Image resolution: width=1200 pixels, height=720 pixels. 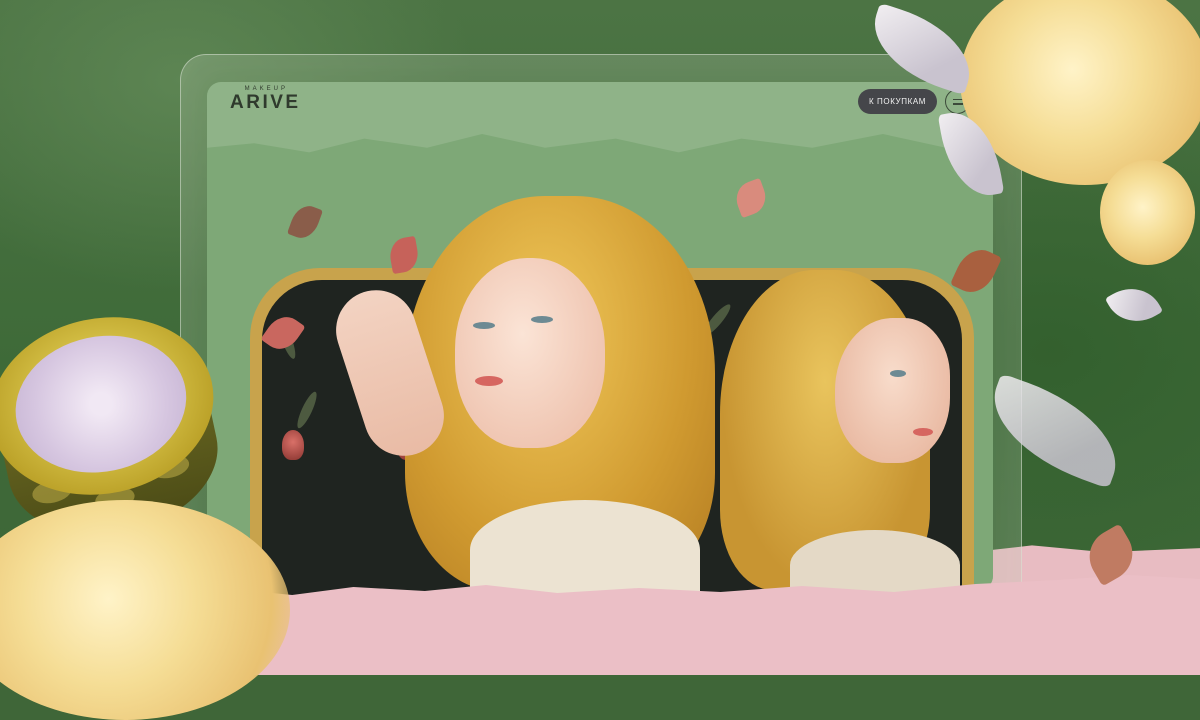 What do you see at coordinates (892, 390) in the screenshot?
I see `profile-woman-face` at bounding box center [892, 390].